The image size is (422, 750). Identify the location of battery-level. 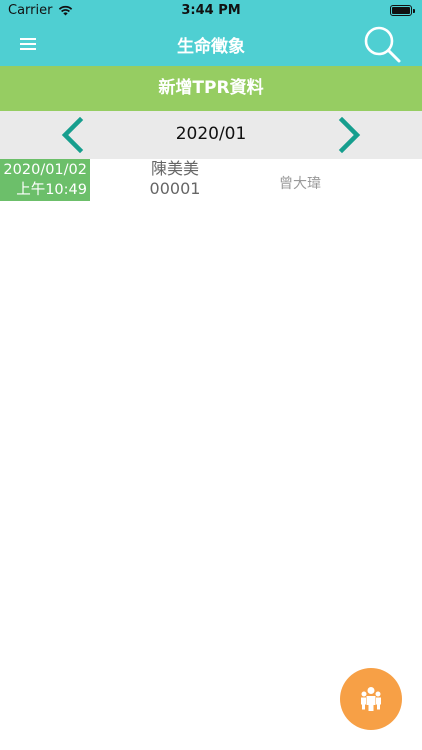
(401, 10).